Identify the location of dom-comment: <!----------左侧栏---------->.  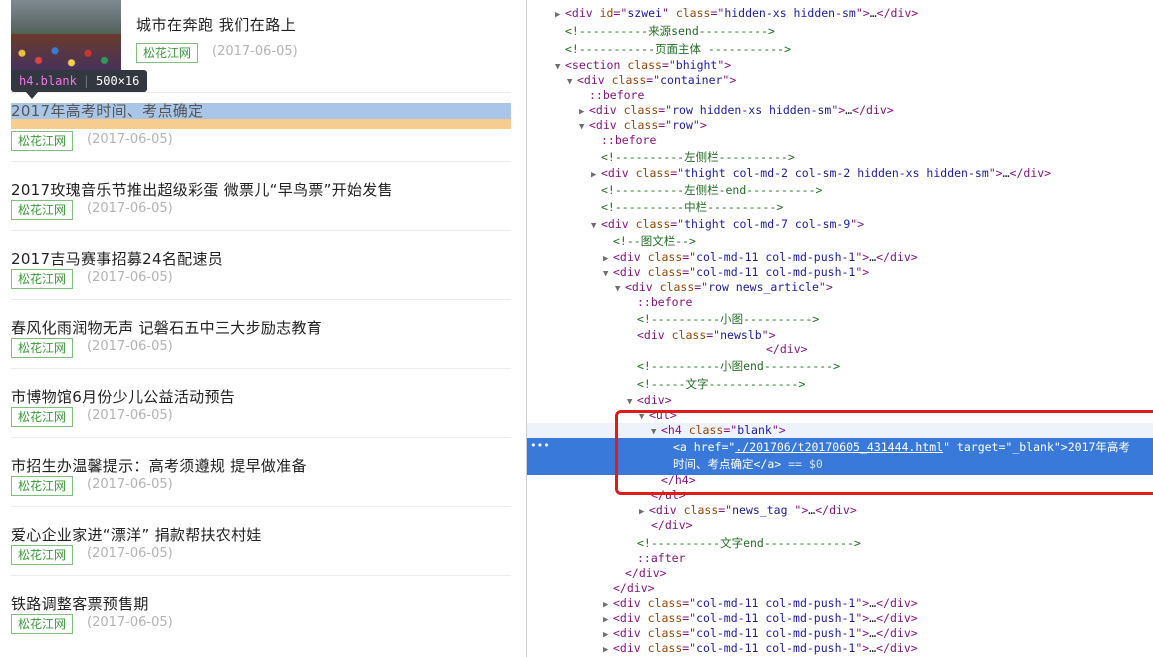
(698, 157).